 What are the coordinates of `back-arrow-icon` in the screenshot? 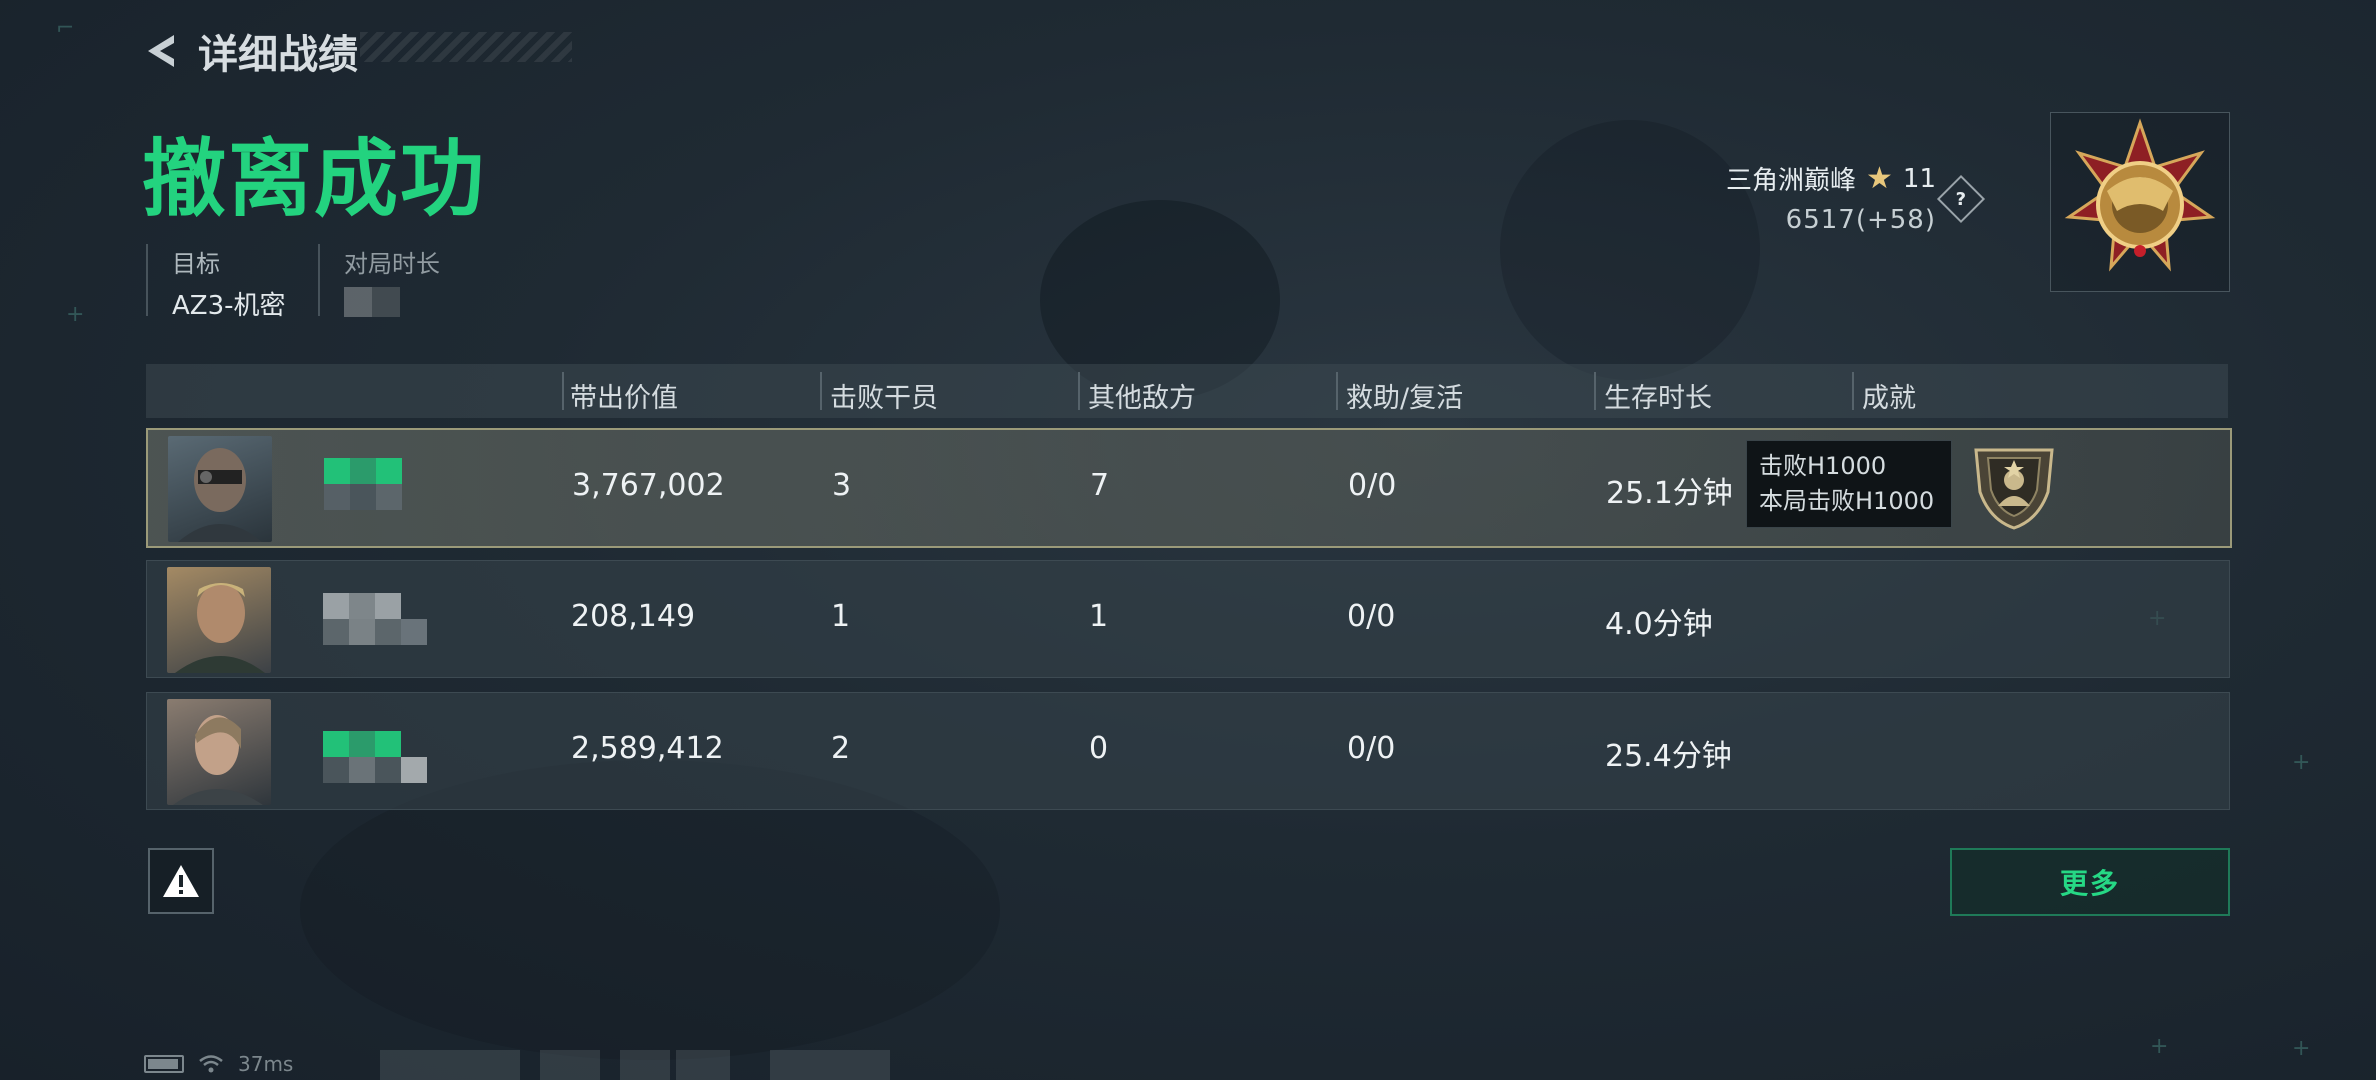 It's located at (161, 51).